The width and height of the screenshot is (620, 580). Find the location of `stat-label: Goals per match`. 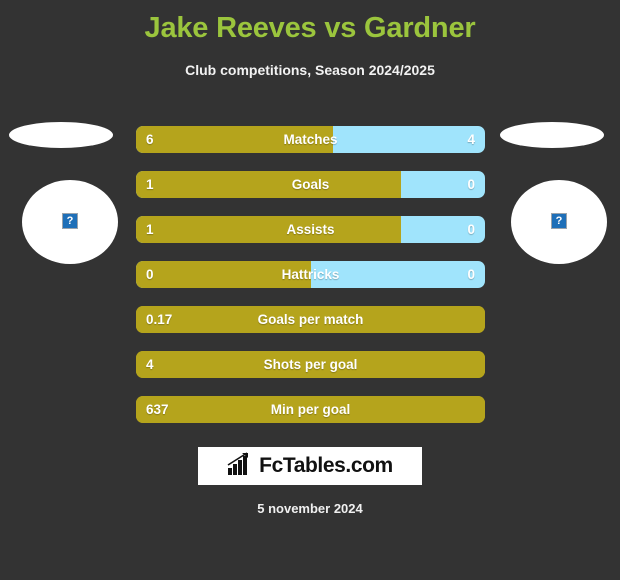

stat-label: Goals per match is located at coordinates (310, 319).